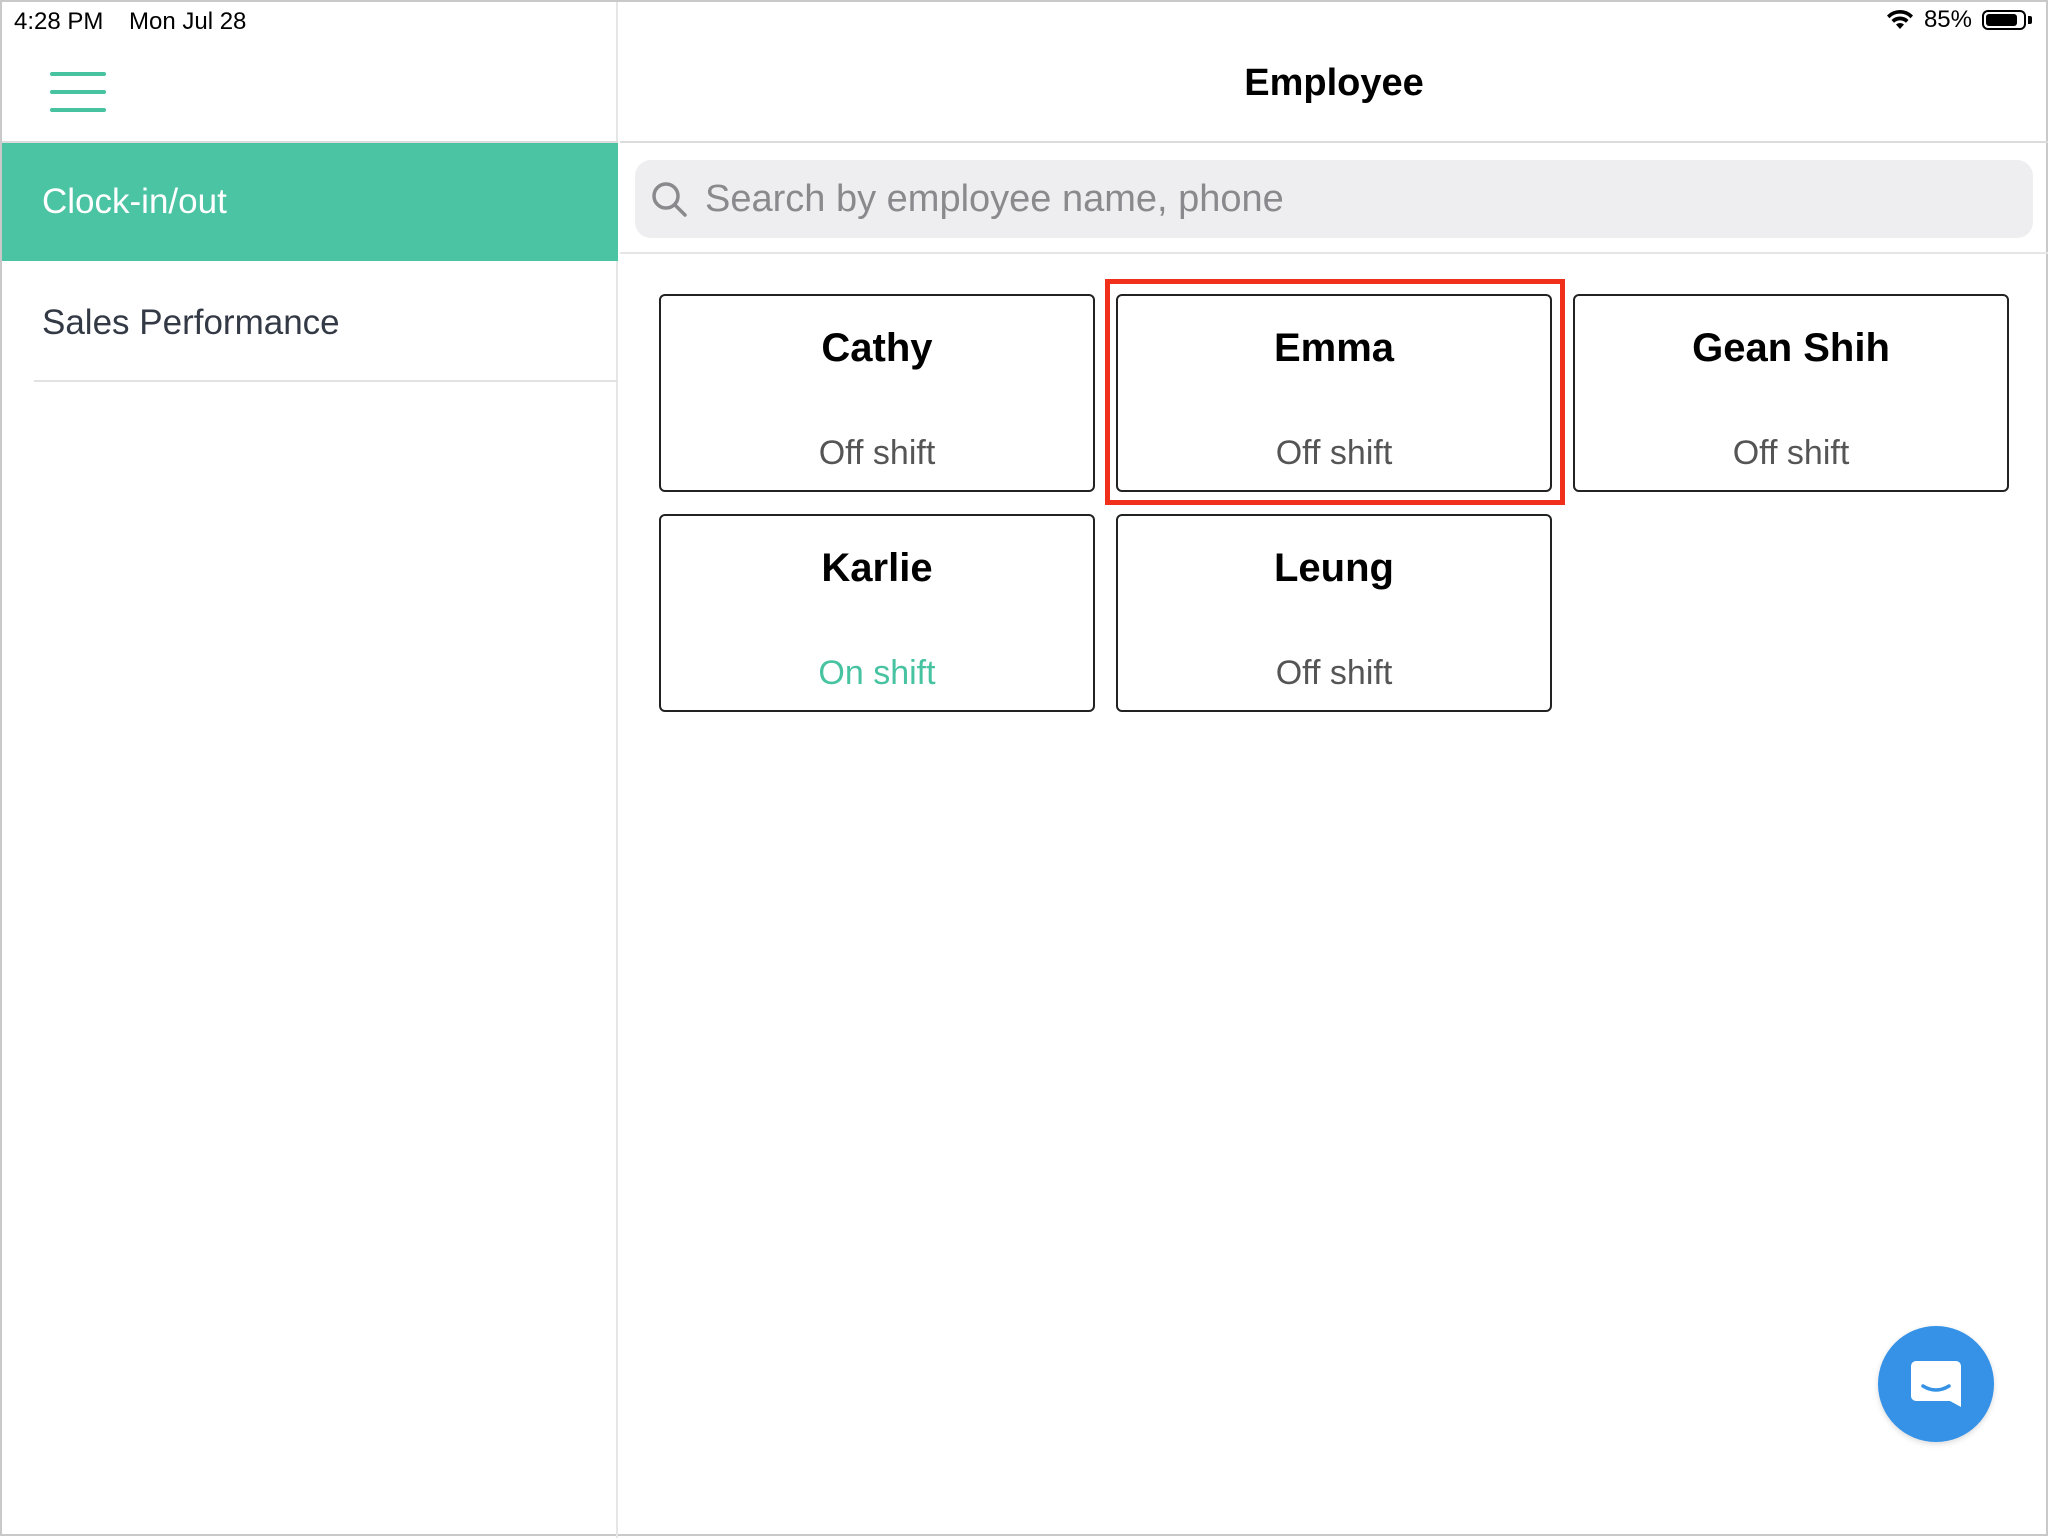 The height and width of the screenshot is (1538, 2048). Describe the element at coordinates (1899, 19) in the screenshot. I see `wifi-icon` at that location.